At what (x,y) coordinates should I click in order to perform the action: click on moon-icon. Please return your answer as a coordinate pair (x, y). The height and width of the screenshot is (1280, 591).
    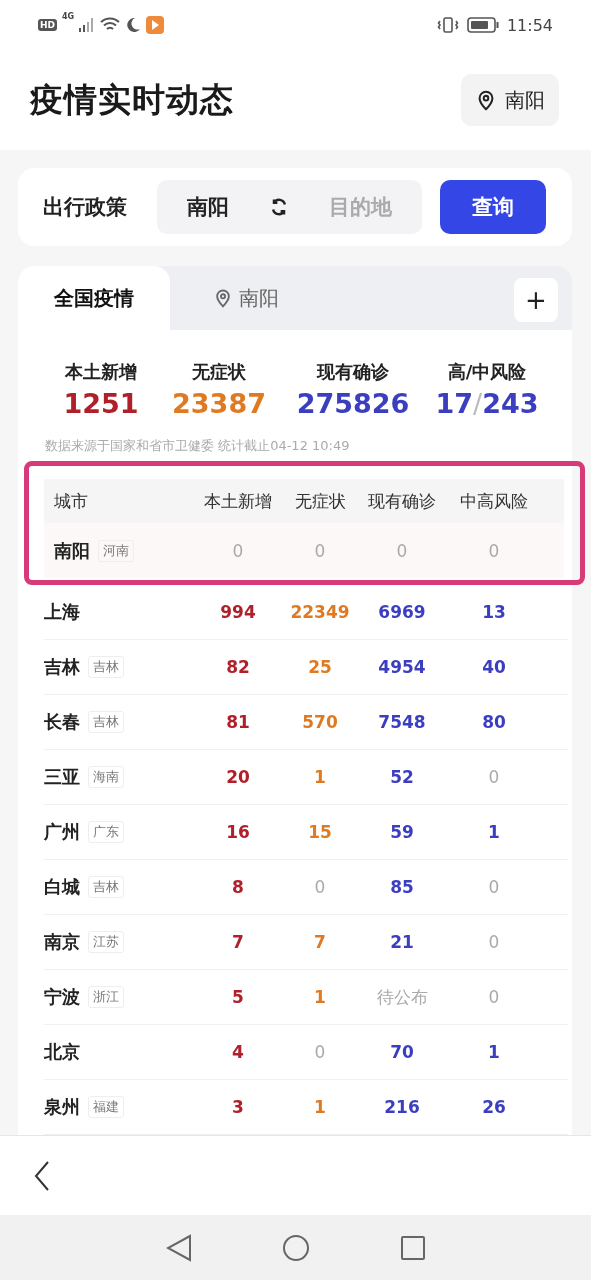
    Looking at the image, I should click on (133, 25).